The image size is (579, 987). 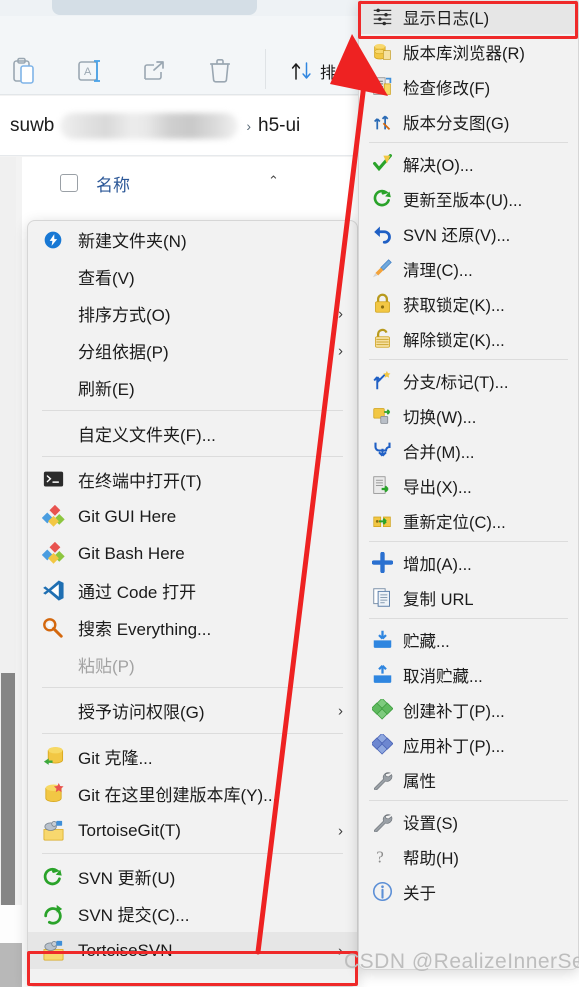 What do you see at coordinates (53, 388) in the screenshot?
I see `refresh-icon` at bounding box center [53, 388].